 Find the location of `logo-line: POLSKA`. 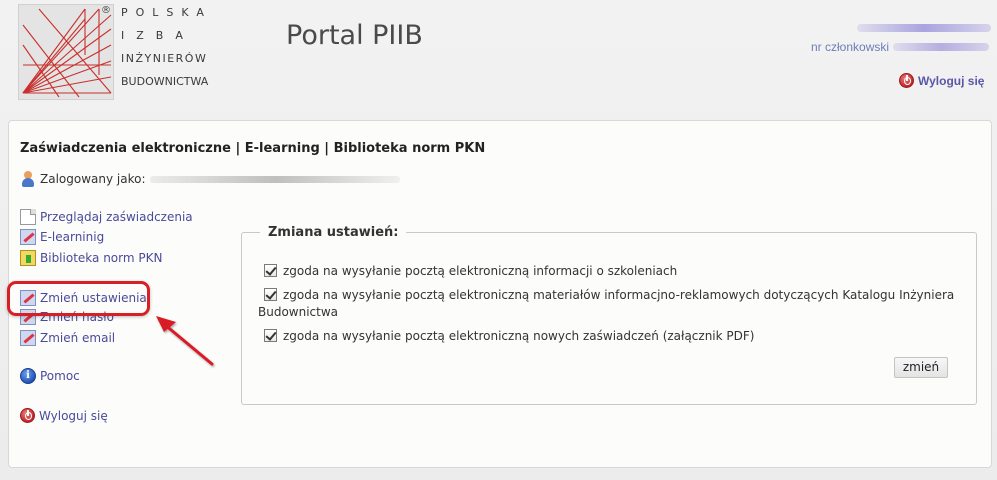

logo-line: POLSKA is located at coordinates (166, 12).